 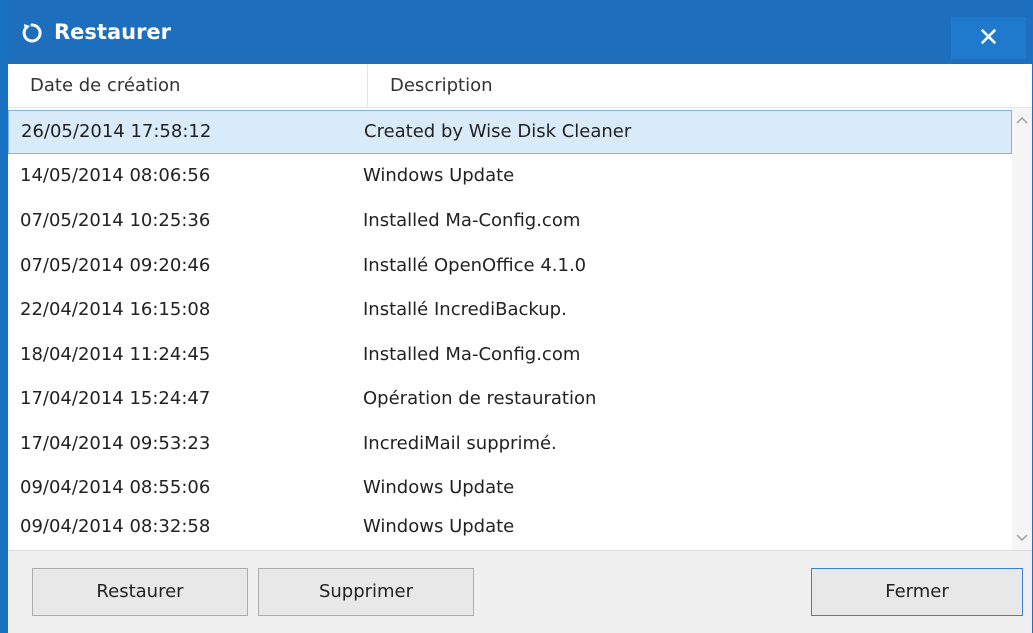 What do you see at coordinates (115, 265) in the screenshot?
I see `row-date: 07/05/2014 09:20:46` at bounding box center [115, 265].